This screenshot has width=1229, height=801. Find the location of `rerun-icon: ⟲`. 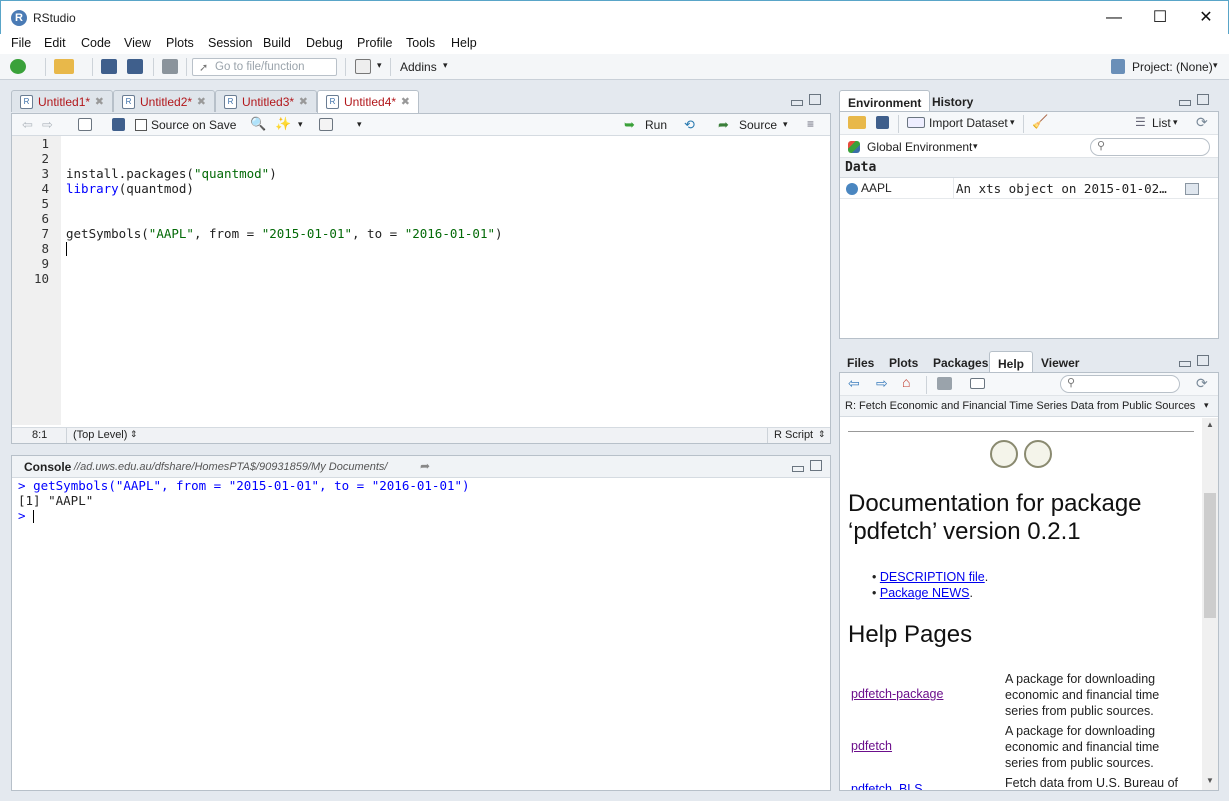

rerun-icon: ⟲ is located at coordinates (689, 125).